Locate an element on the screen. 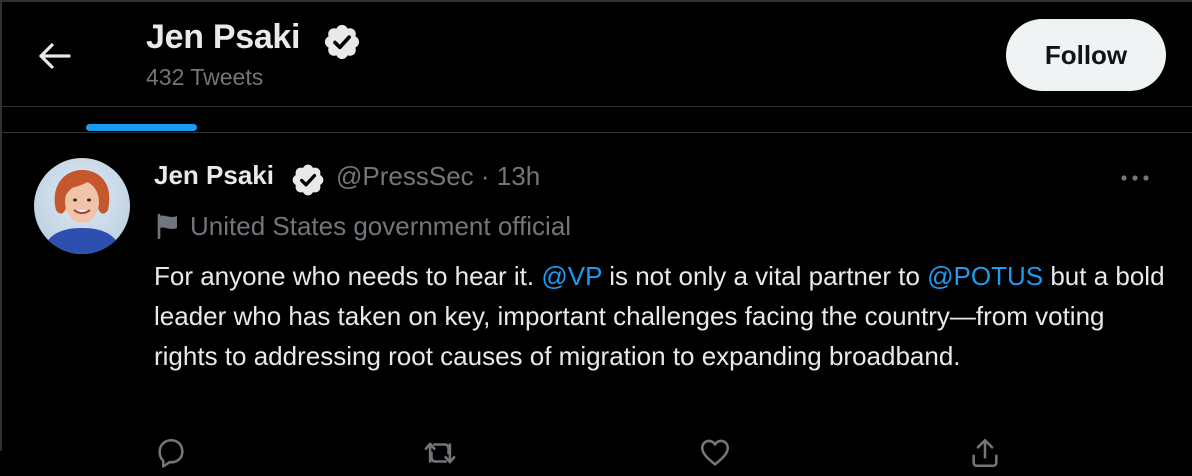  retweet-button is located at coordinates (450, 453).